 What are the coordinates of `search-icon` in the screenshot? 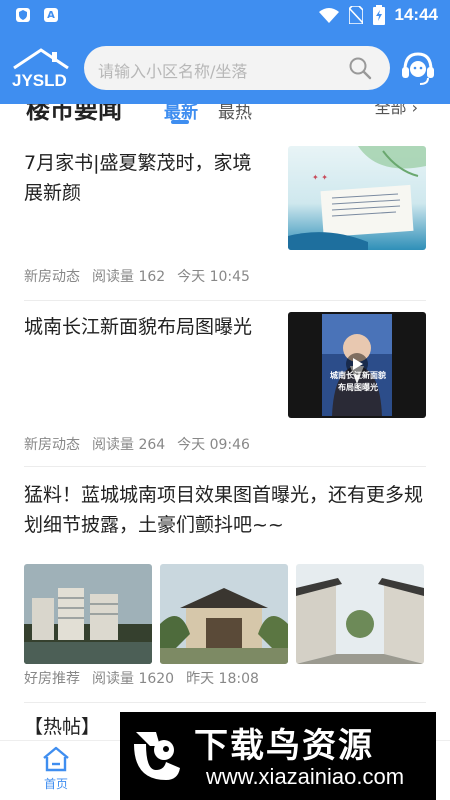 It's located at (360, 68).